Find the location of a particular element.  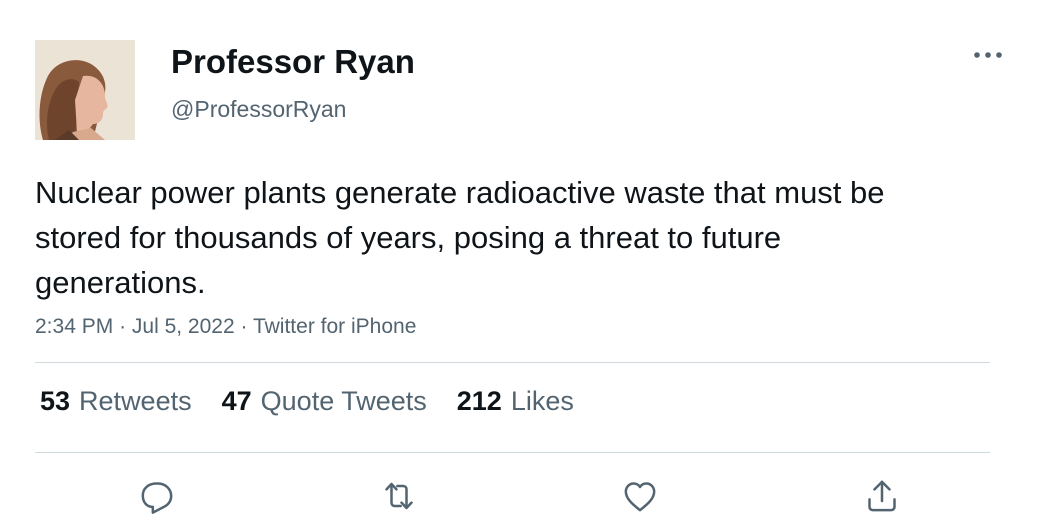

share-button is located at coordinates (882, 496).